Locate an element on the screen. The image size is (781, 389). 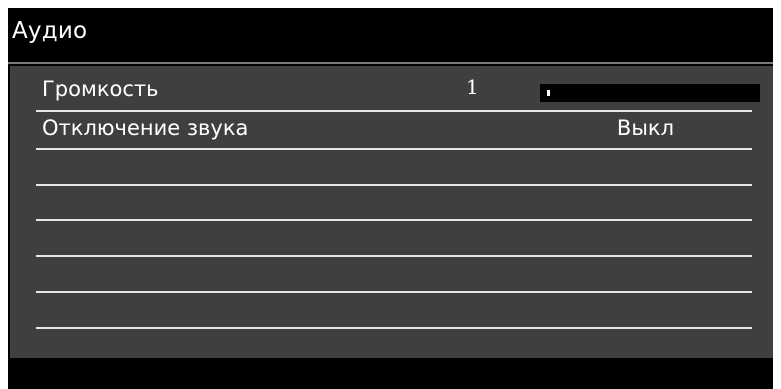
volume-value: 1 is located at coordinates (472, 87).